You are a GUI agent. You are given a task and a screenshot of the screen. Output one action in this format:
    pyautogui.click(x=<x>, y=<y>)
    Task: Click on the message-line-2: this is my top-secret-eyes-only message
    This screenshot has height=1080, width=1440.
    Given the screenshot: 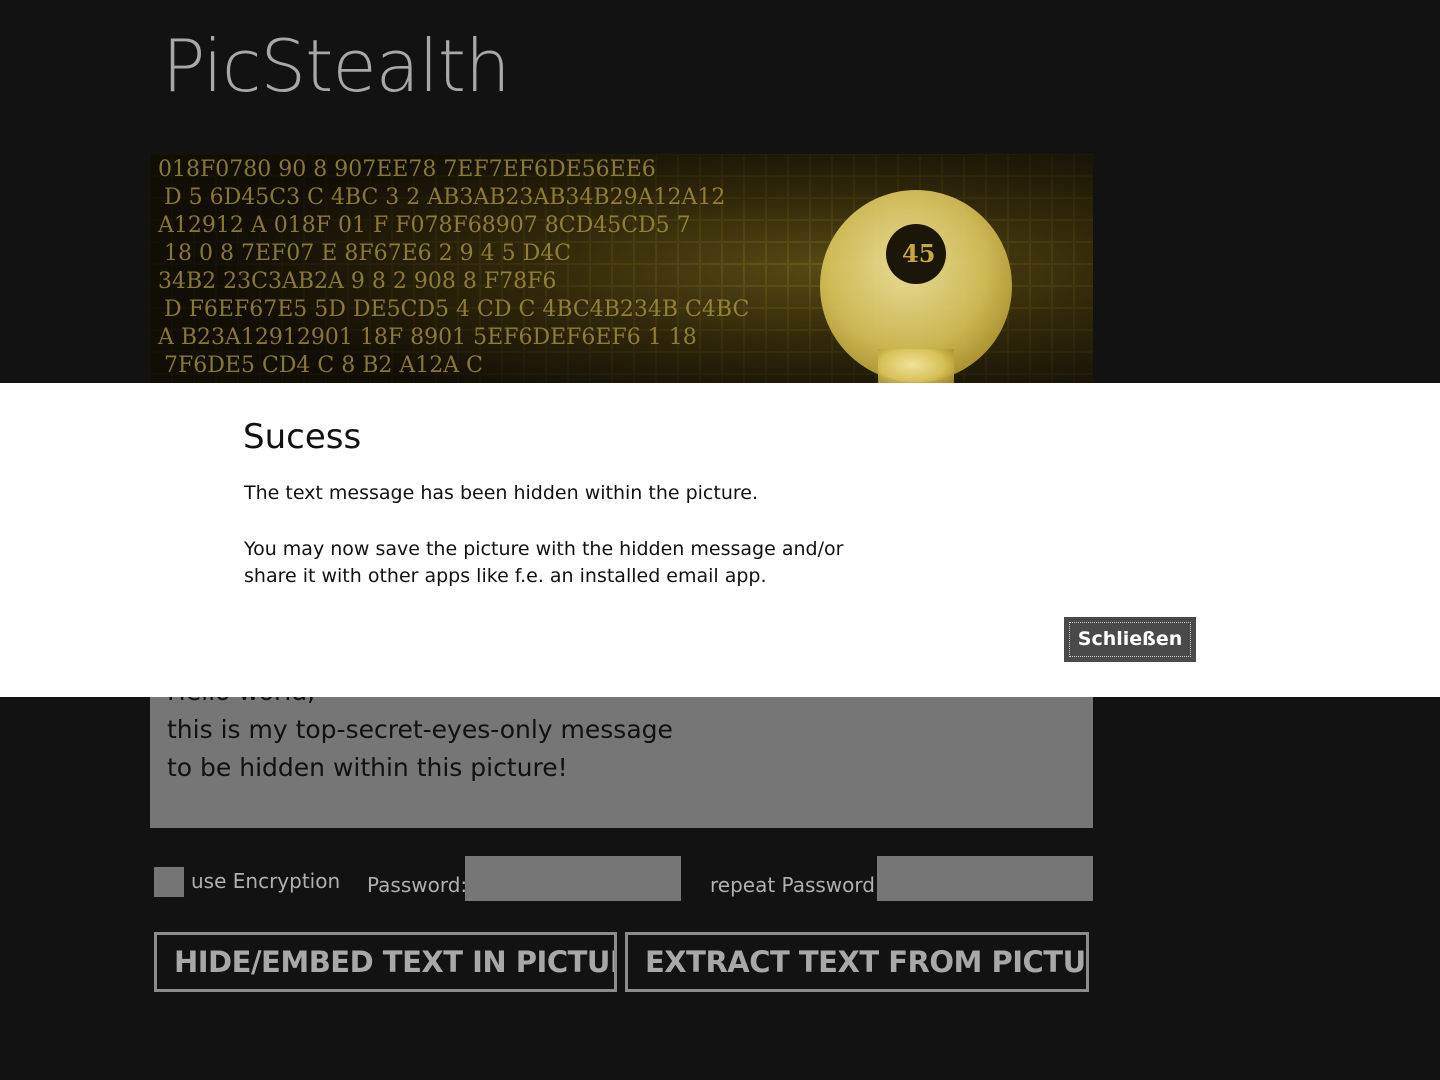 What is the action you would take?
    pyautogui.click(x=420, y=729)
    